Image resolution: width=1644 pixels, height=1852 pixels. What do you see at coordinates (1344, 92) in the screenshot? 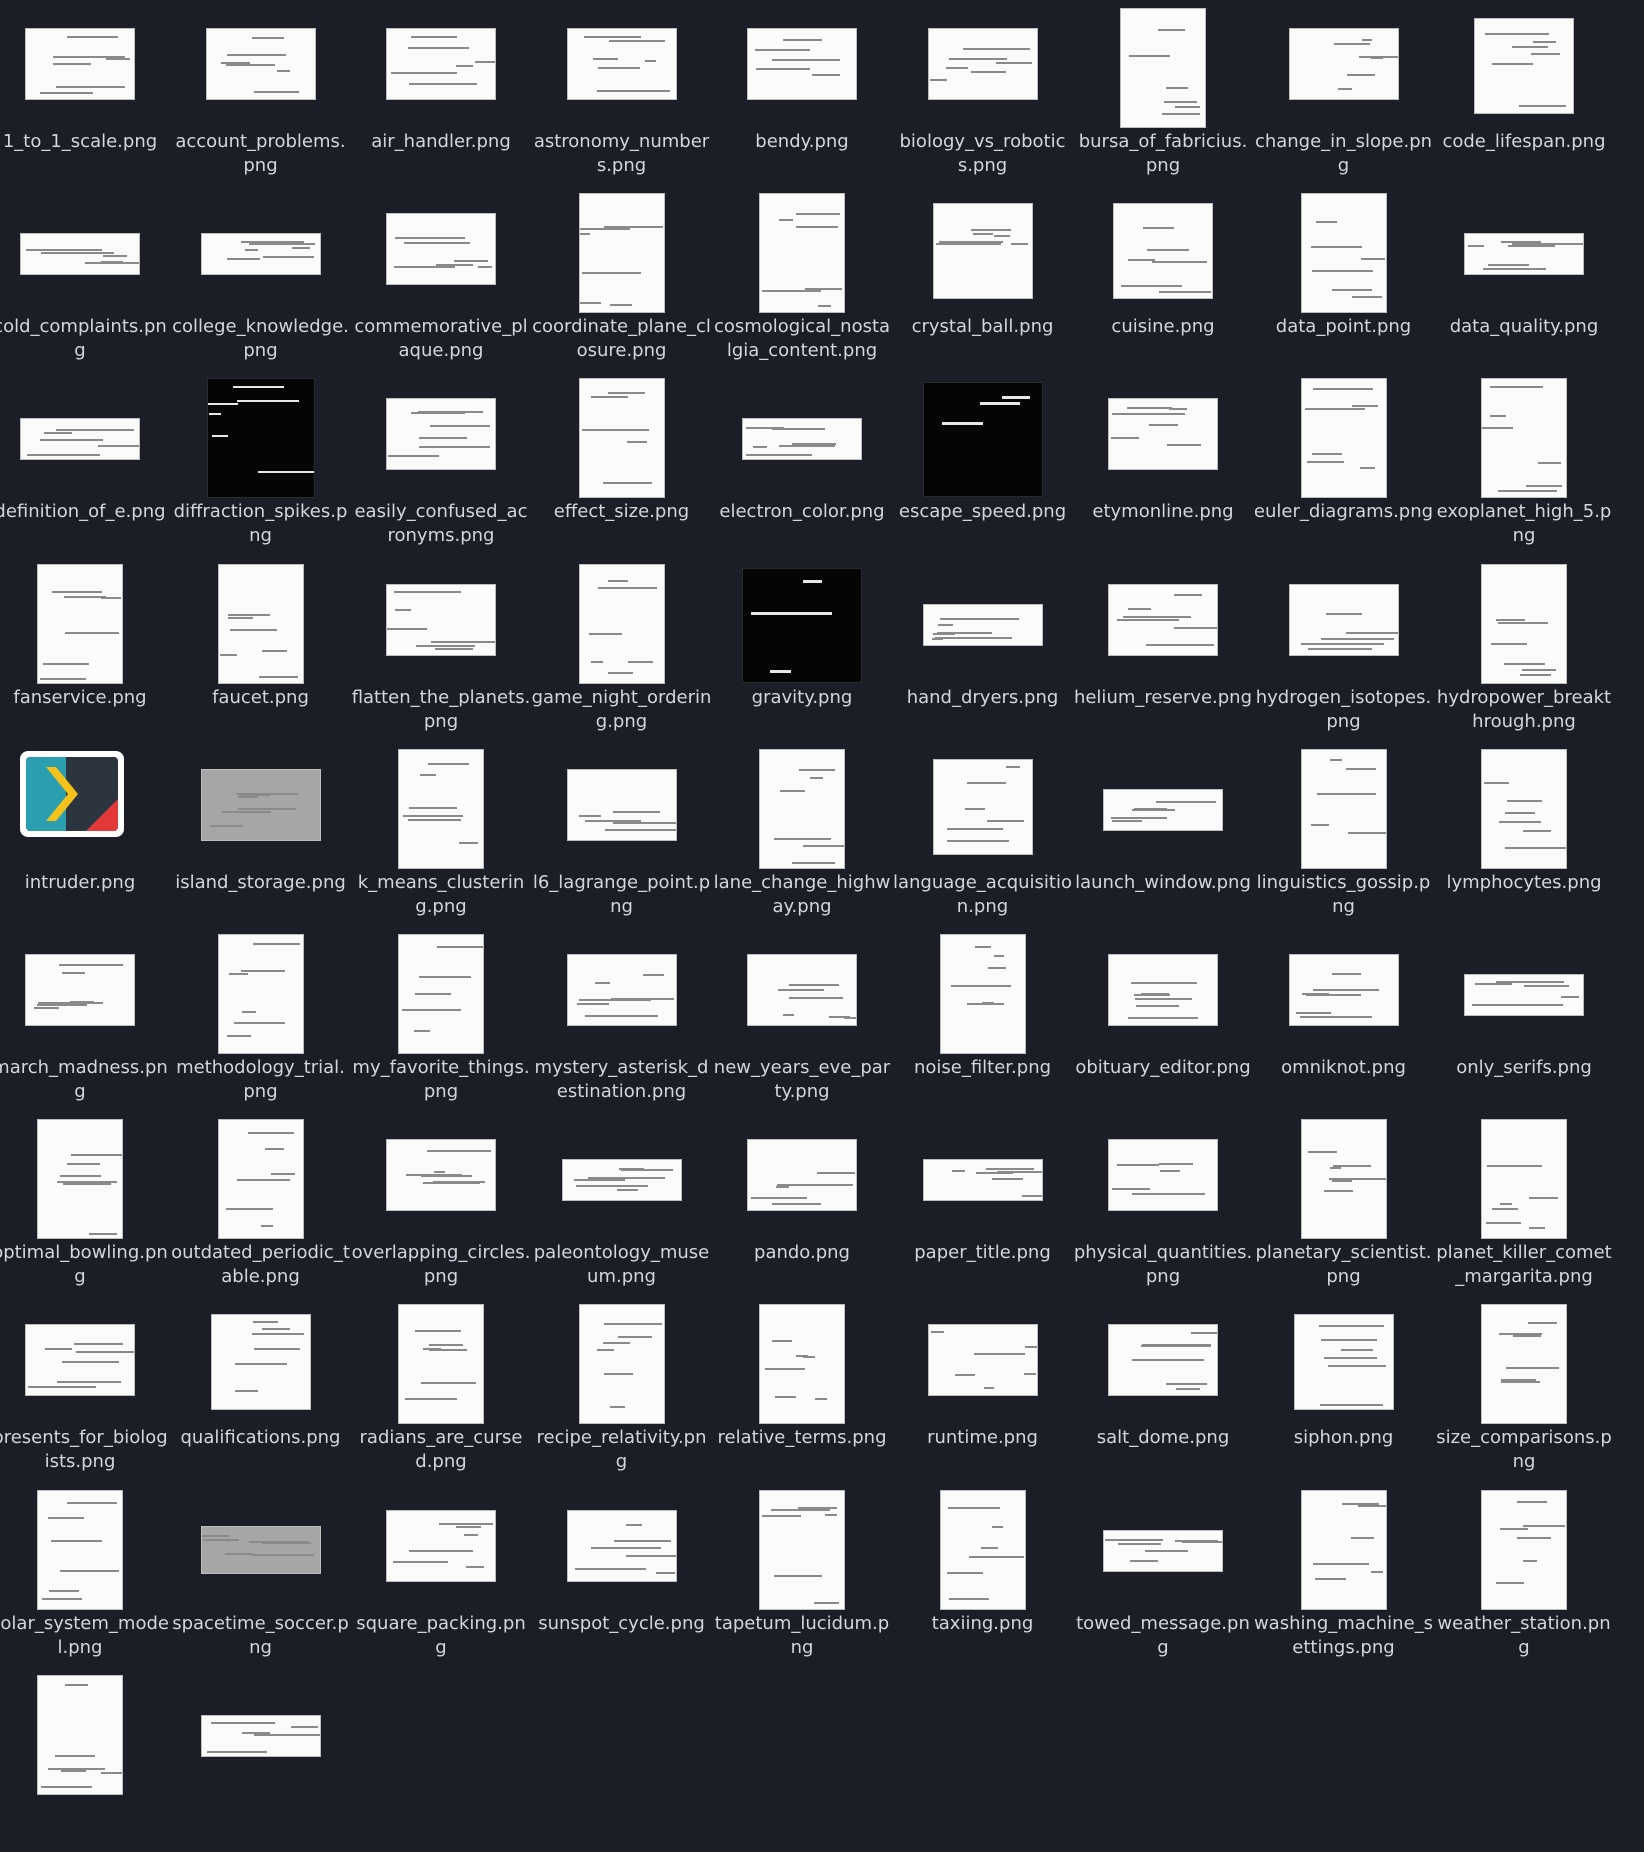
I see `file-item: change_in_slope.png` at bounding box center [1344, 92].